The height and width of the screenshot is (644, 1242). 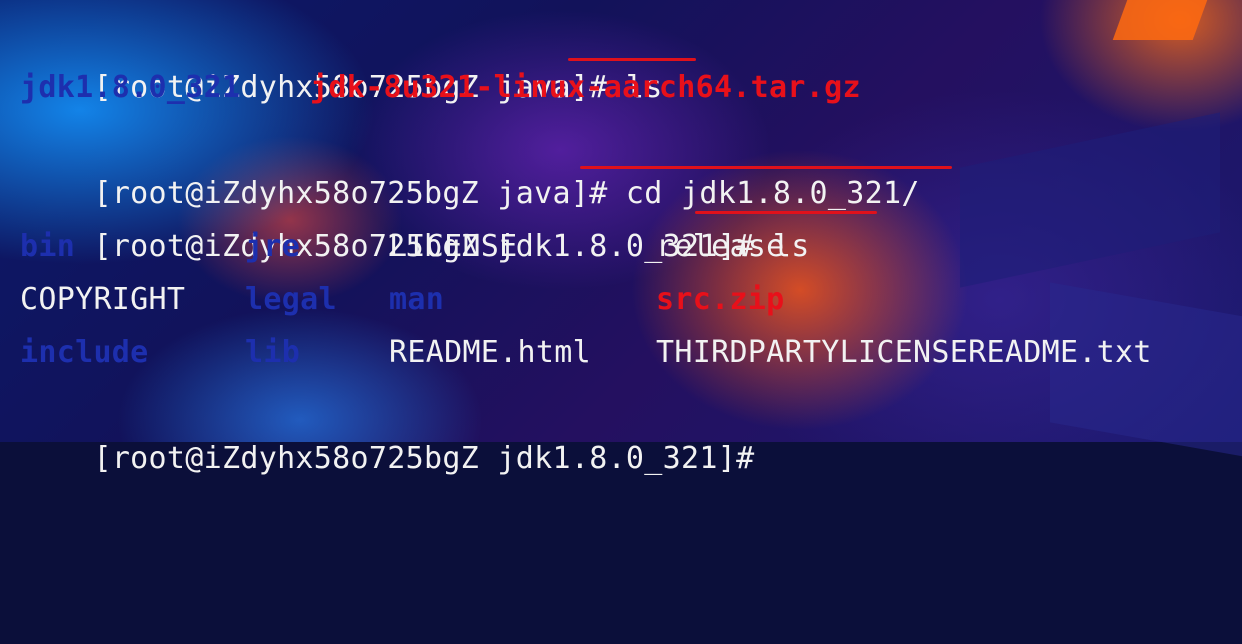 I want to click on archive-entry: jdk-8u321-linux-aarch64.tar.gz, so click(x=585, y=87).